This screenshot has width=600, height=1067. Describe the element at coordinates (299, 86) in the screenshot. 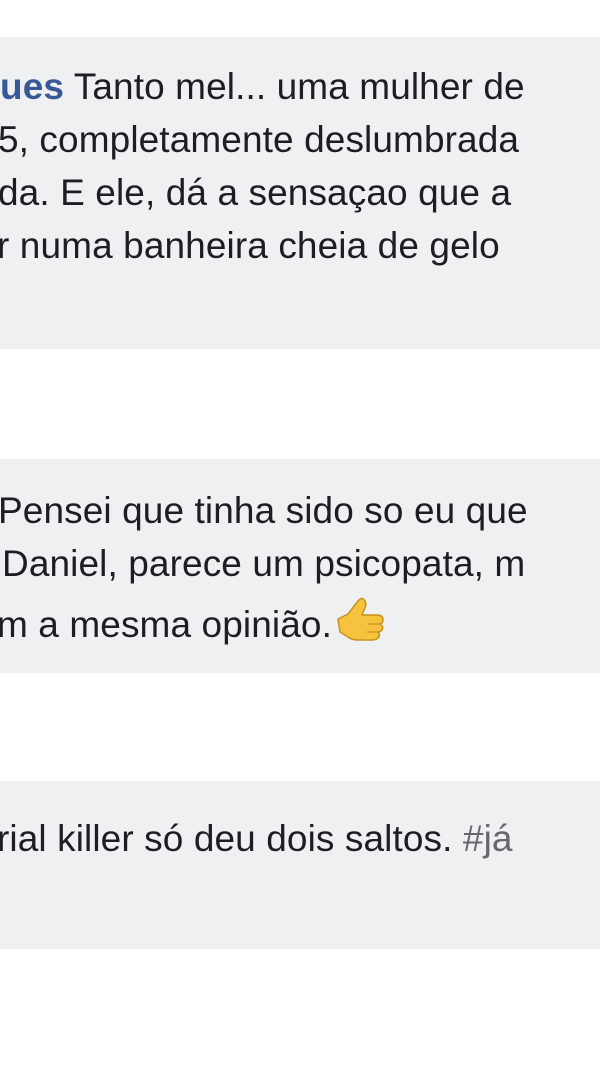

I see `comment-text: Tanto mel... uma mulher de` at that location.